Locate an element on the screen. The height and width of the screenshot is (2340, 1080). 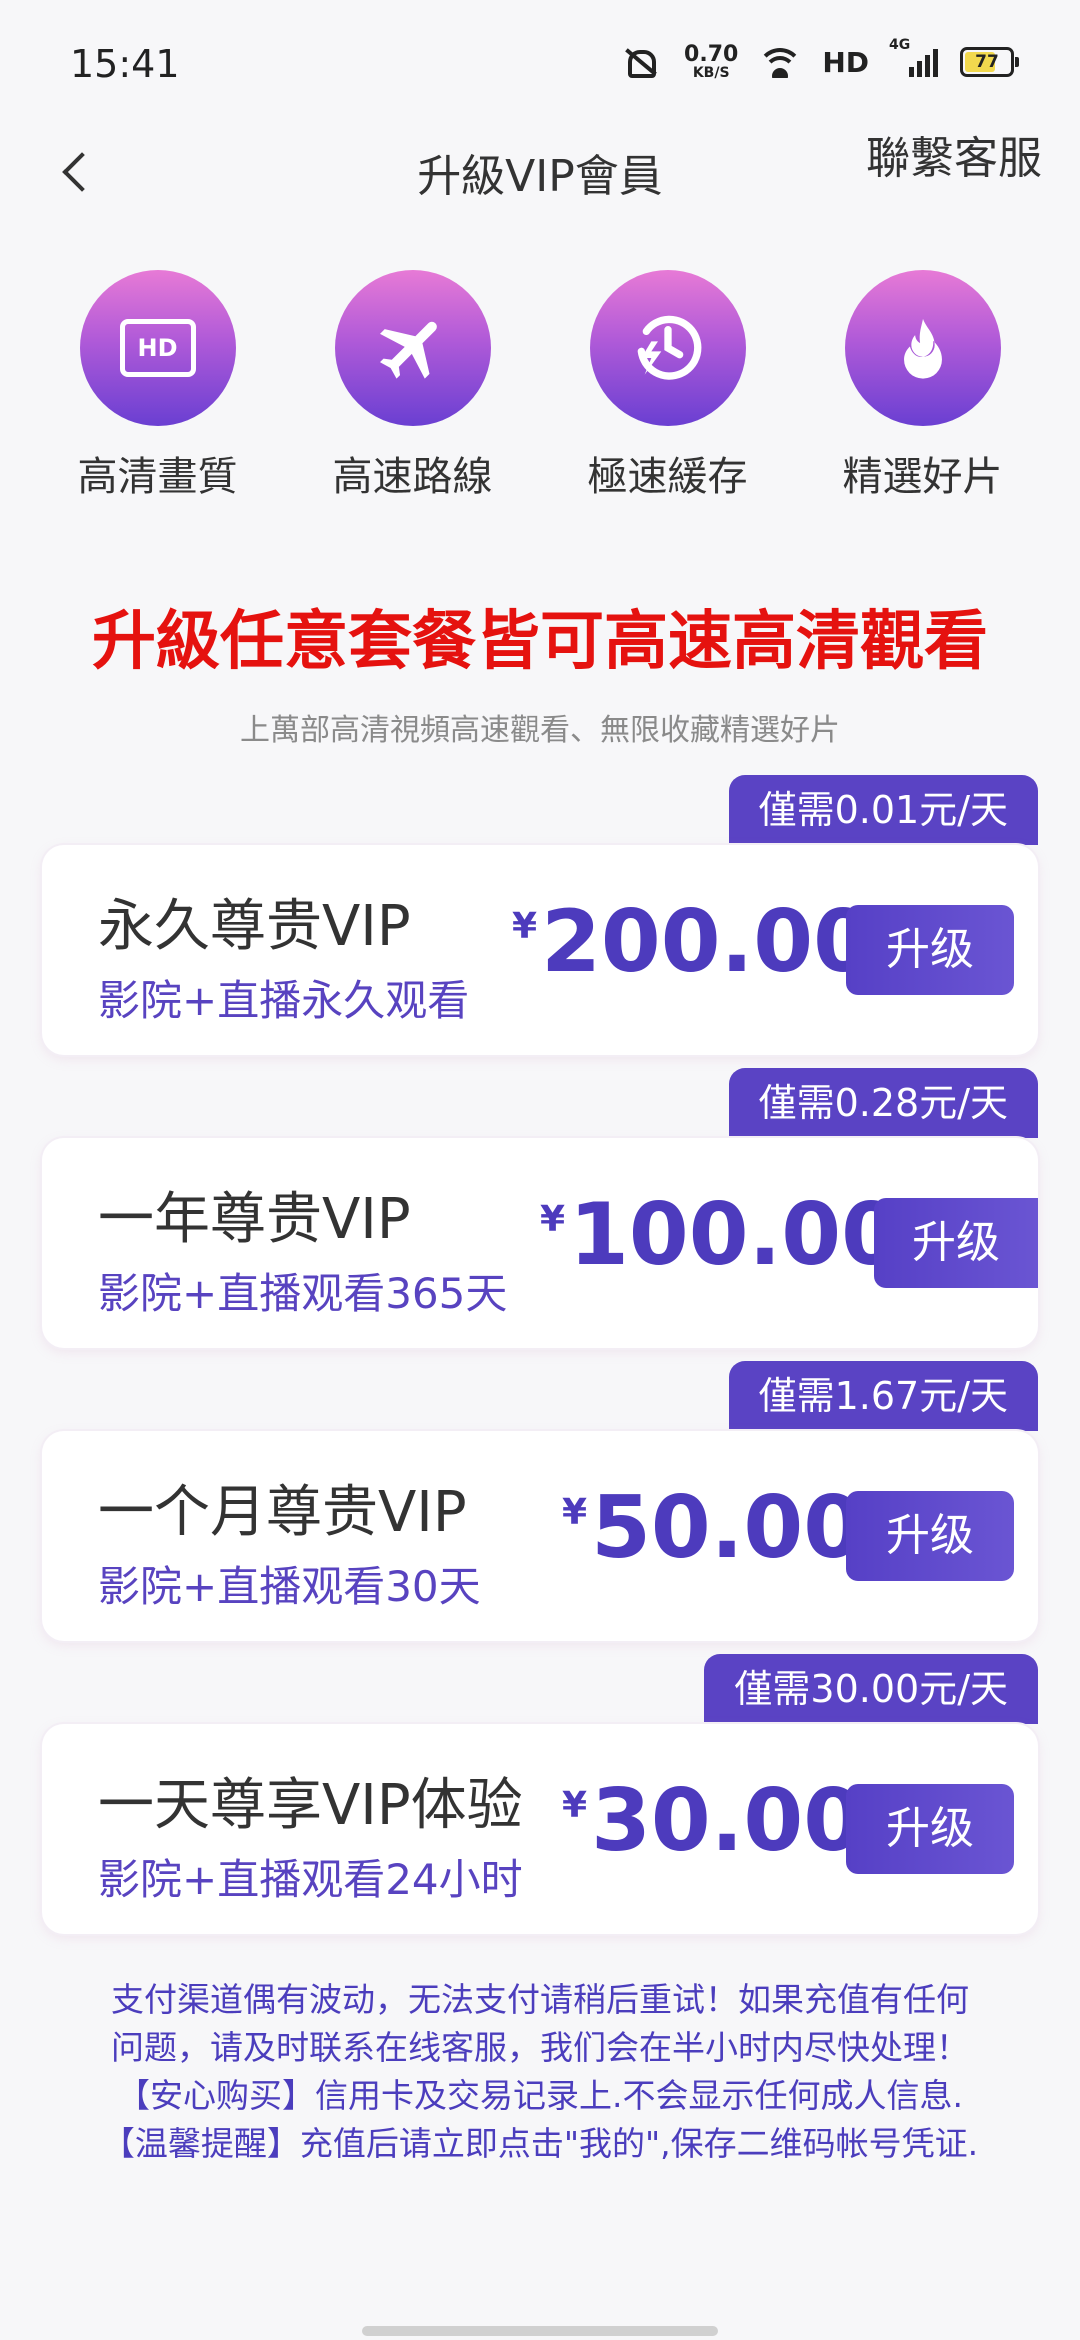
status-bar: 15:41 0.70 KB/S HD 4G 77 is located at coordinates (540, 60).